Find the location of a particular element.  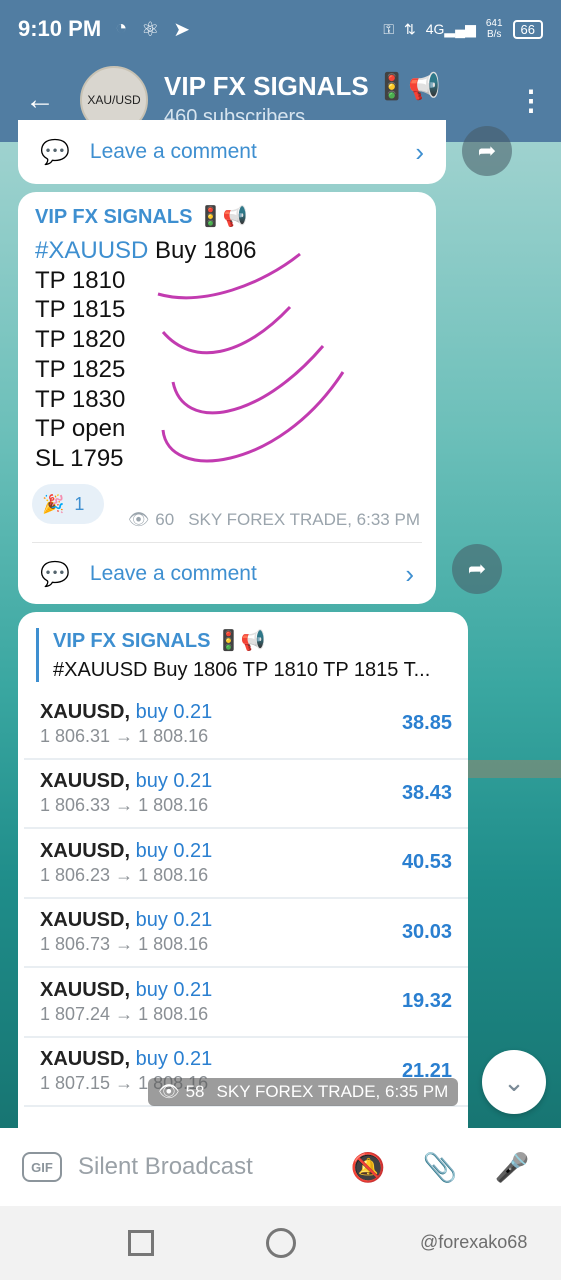

trade-profit: 19.32 is located at coordinates (426, 1001).